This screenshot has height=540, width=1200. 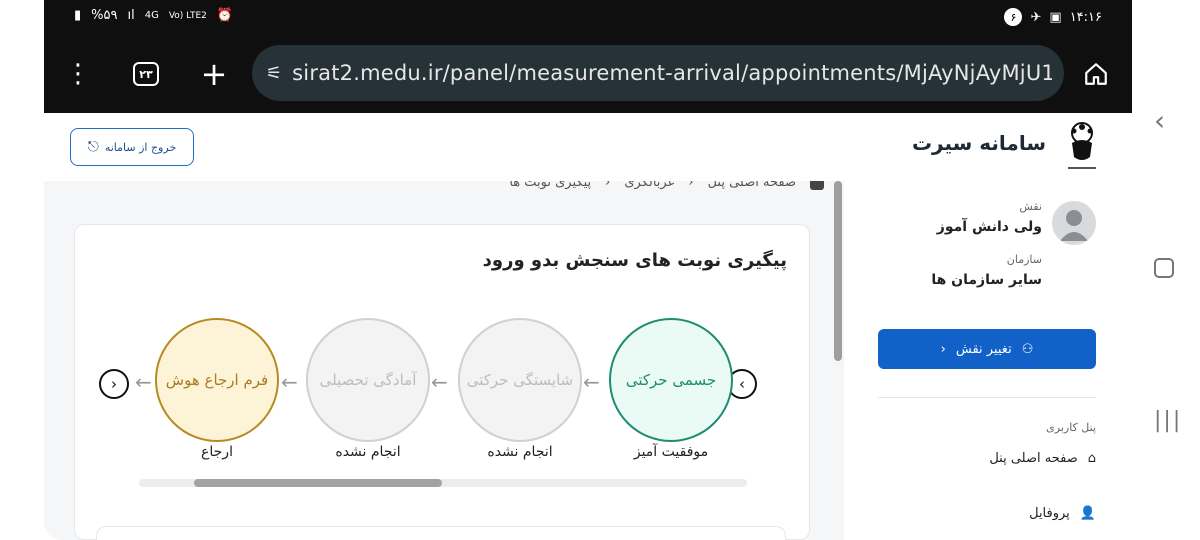 What do you see at coordinates (225, 15) in the screenshot?
I see `alarm-icon: ⏰` at bounding box center [225, 15].